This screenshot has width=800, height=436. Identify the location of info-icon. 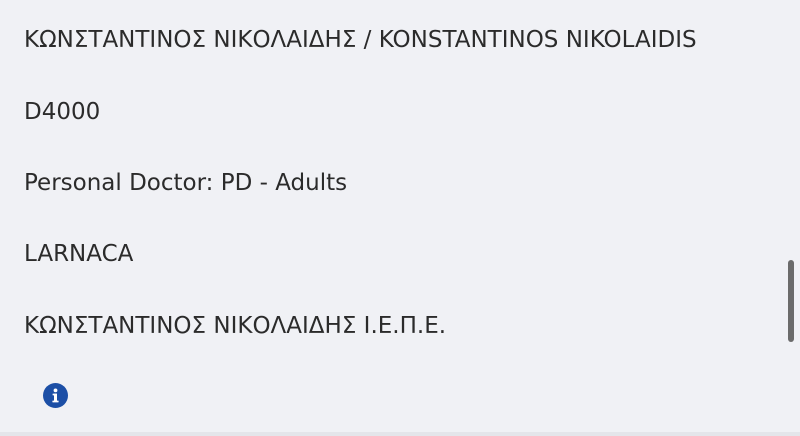
(55, 395).